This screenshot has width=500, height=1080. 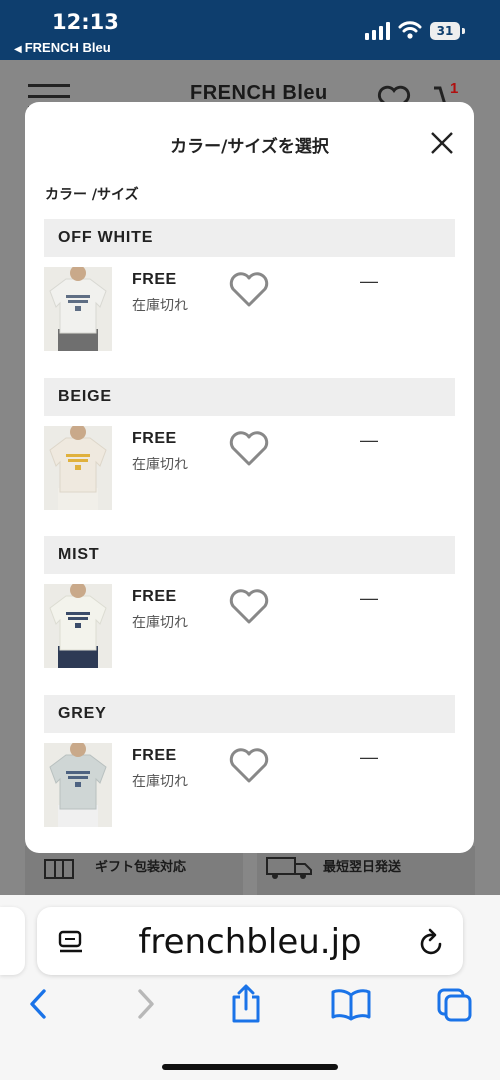 What do you see at coordinates (410, 30) in the screenshot?
I see `wifi-icon` at bounding box center [410, 30].